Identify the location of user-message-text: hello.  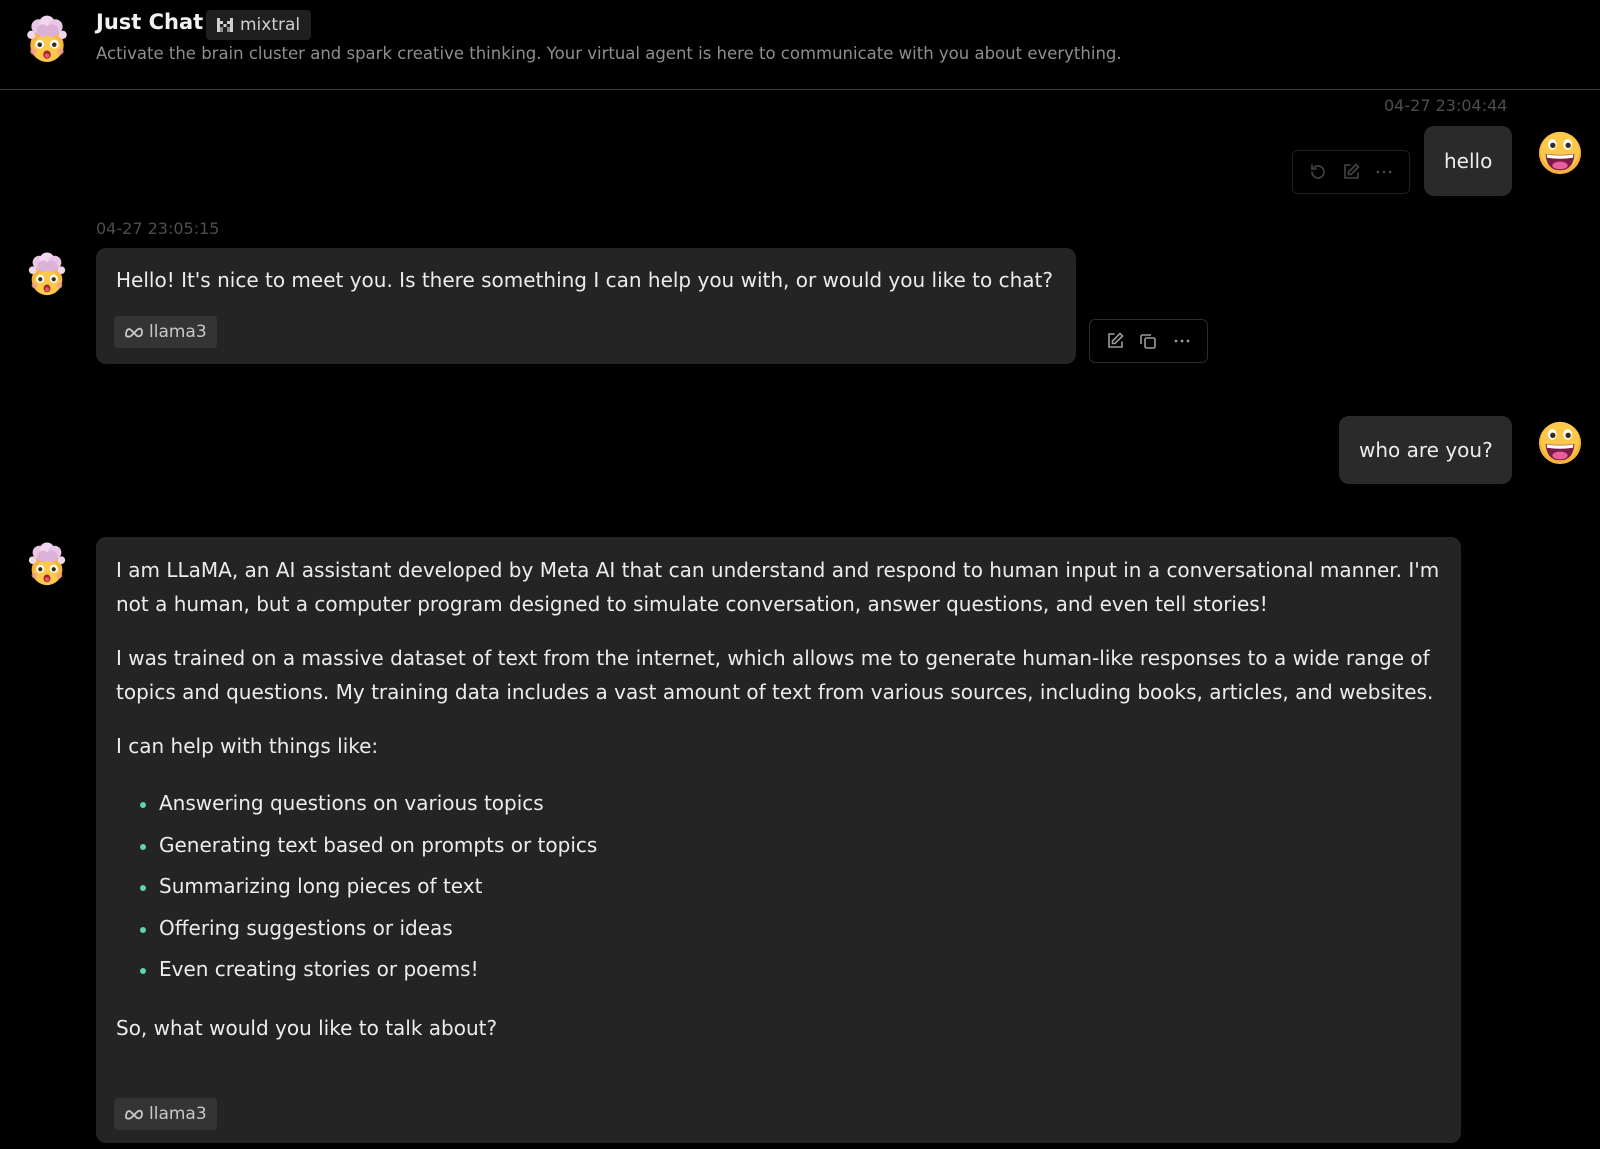
(1468, 161).